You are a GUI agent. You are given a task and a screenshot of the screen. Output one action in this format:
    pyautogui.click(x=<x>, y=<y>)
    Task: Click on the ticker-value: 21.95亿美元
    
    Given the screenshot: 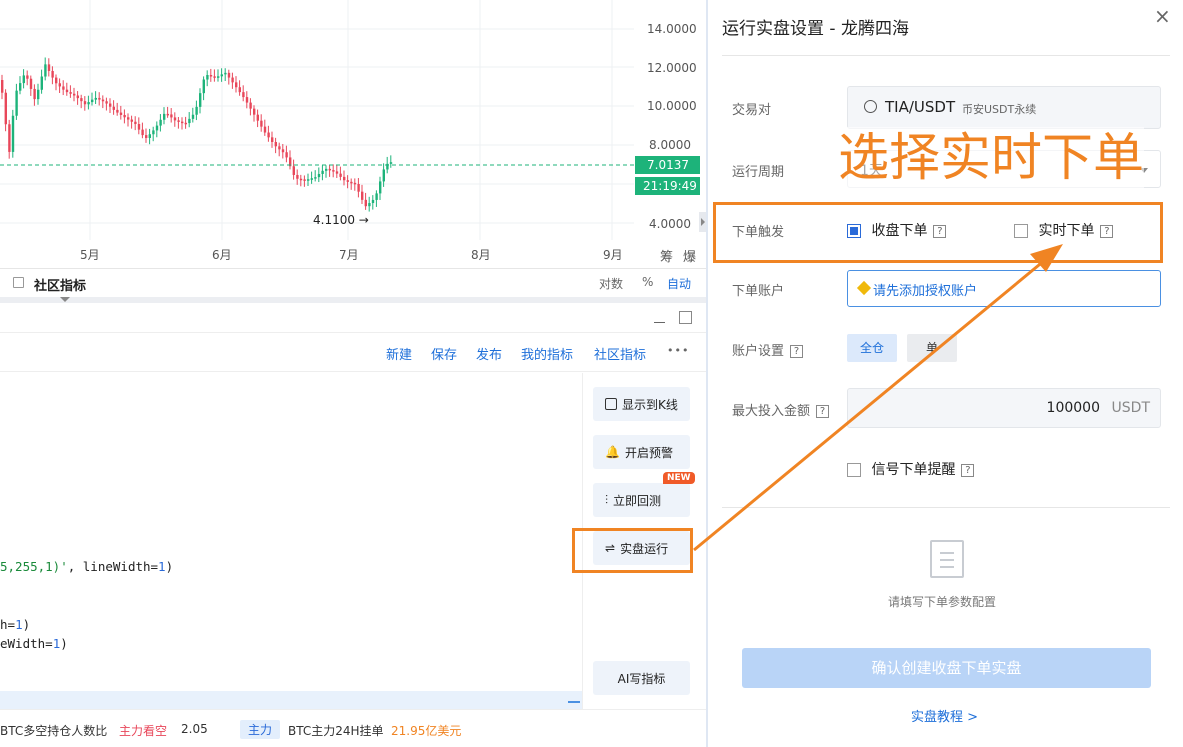 What is the action you would take?
    pyautogui.click(x=426, y=731)
    